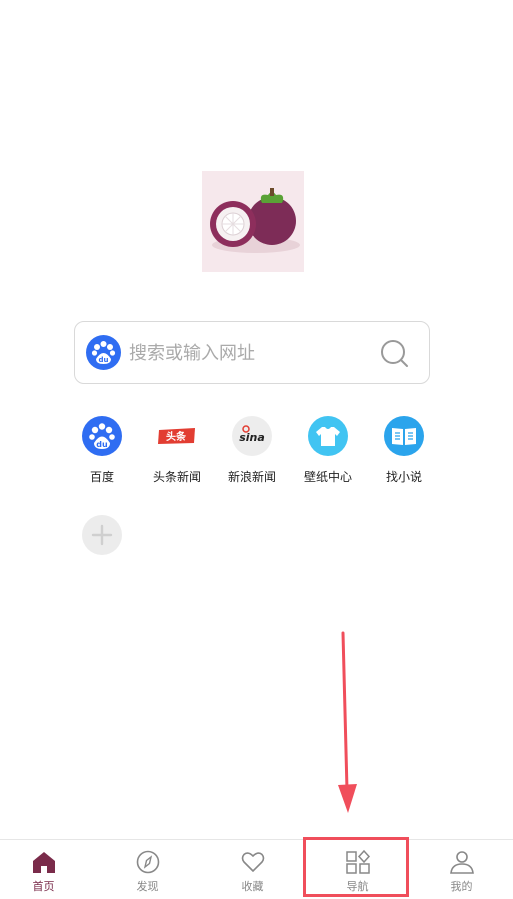  I want to click on tab-label: 收藏, so click(252, 886).